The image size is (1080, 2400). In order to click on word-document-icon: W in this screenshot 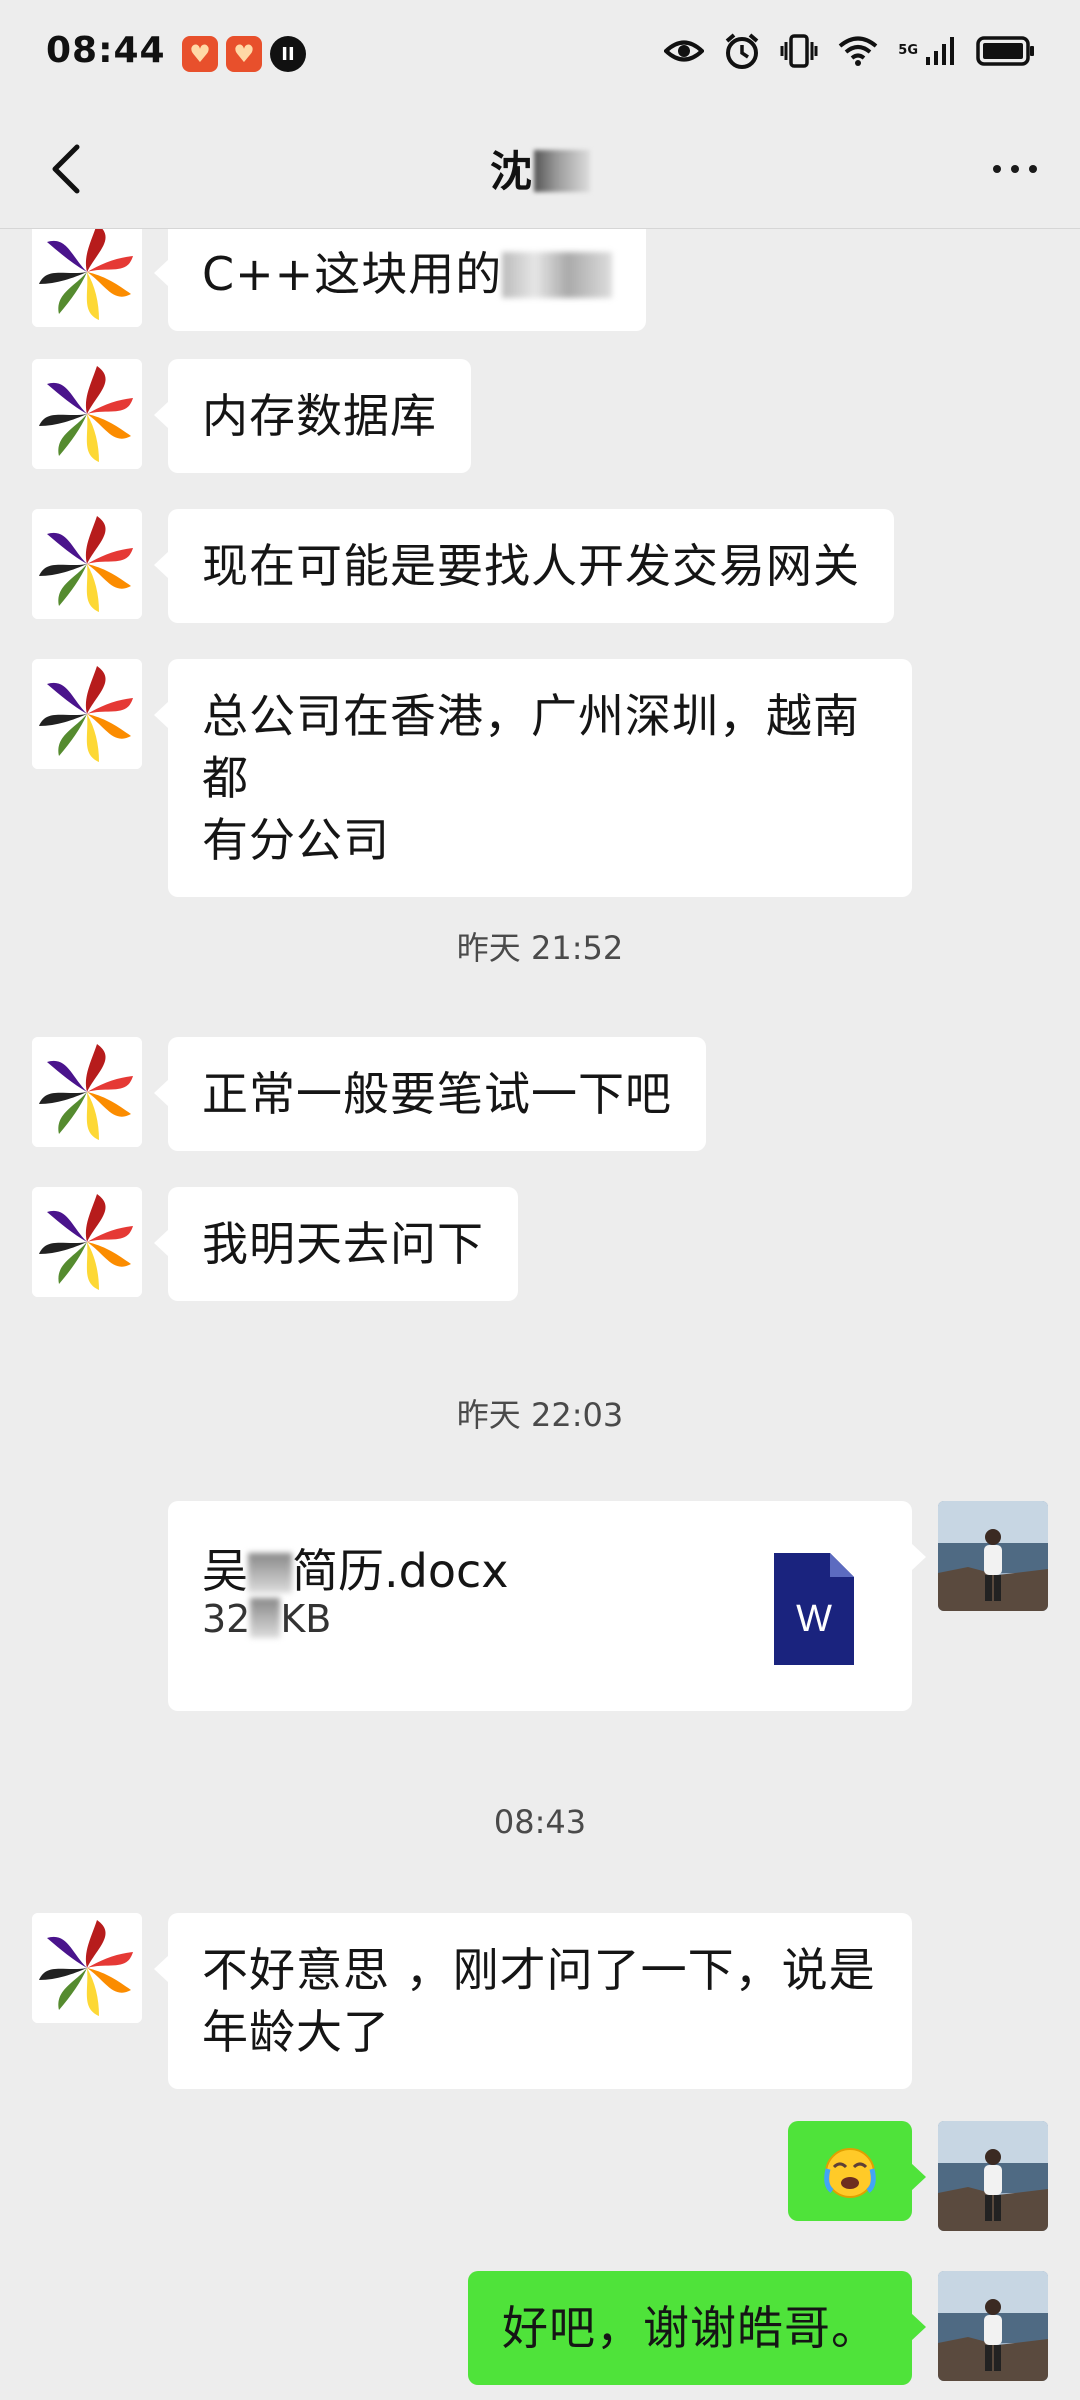, I will do `click(814, 1609)`.